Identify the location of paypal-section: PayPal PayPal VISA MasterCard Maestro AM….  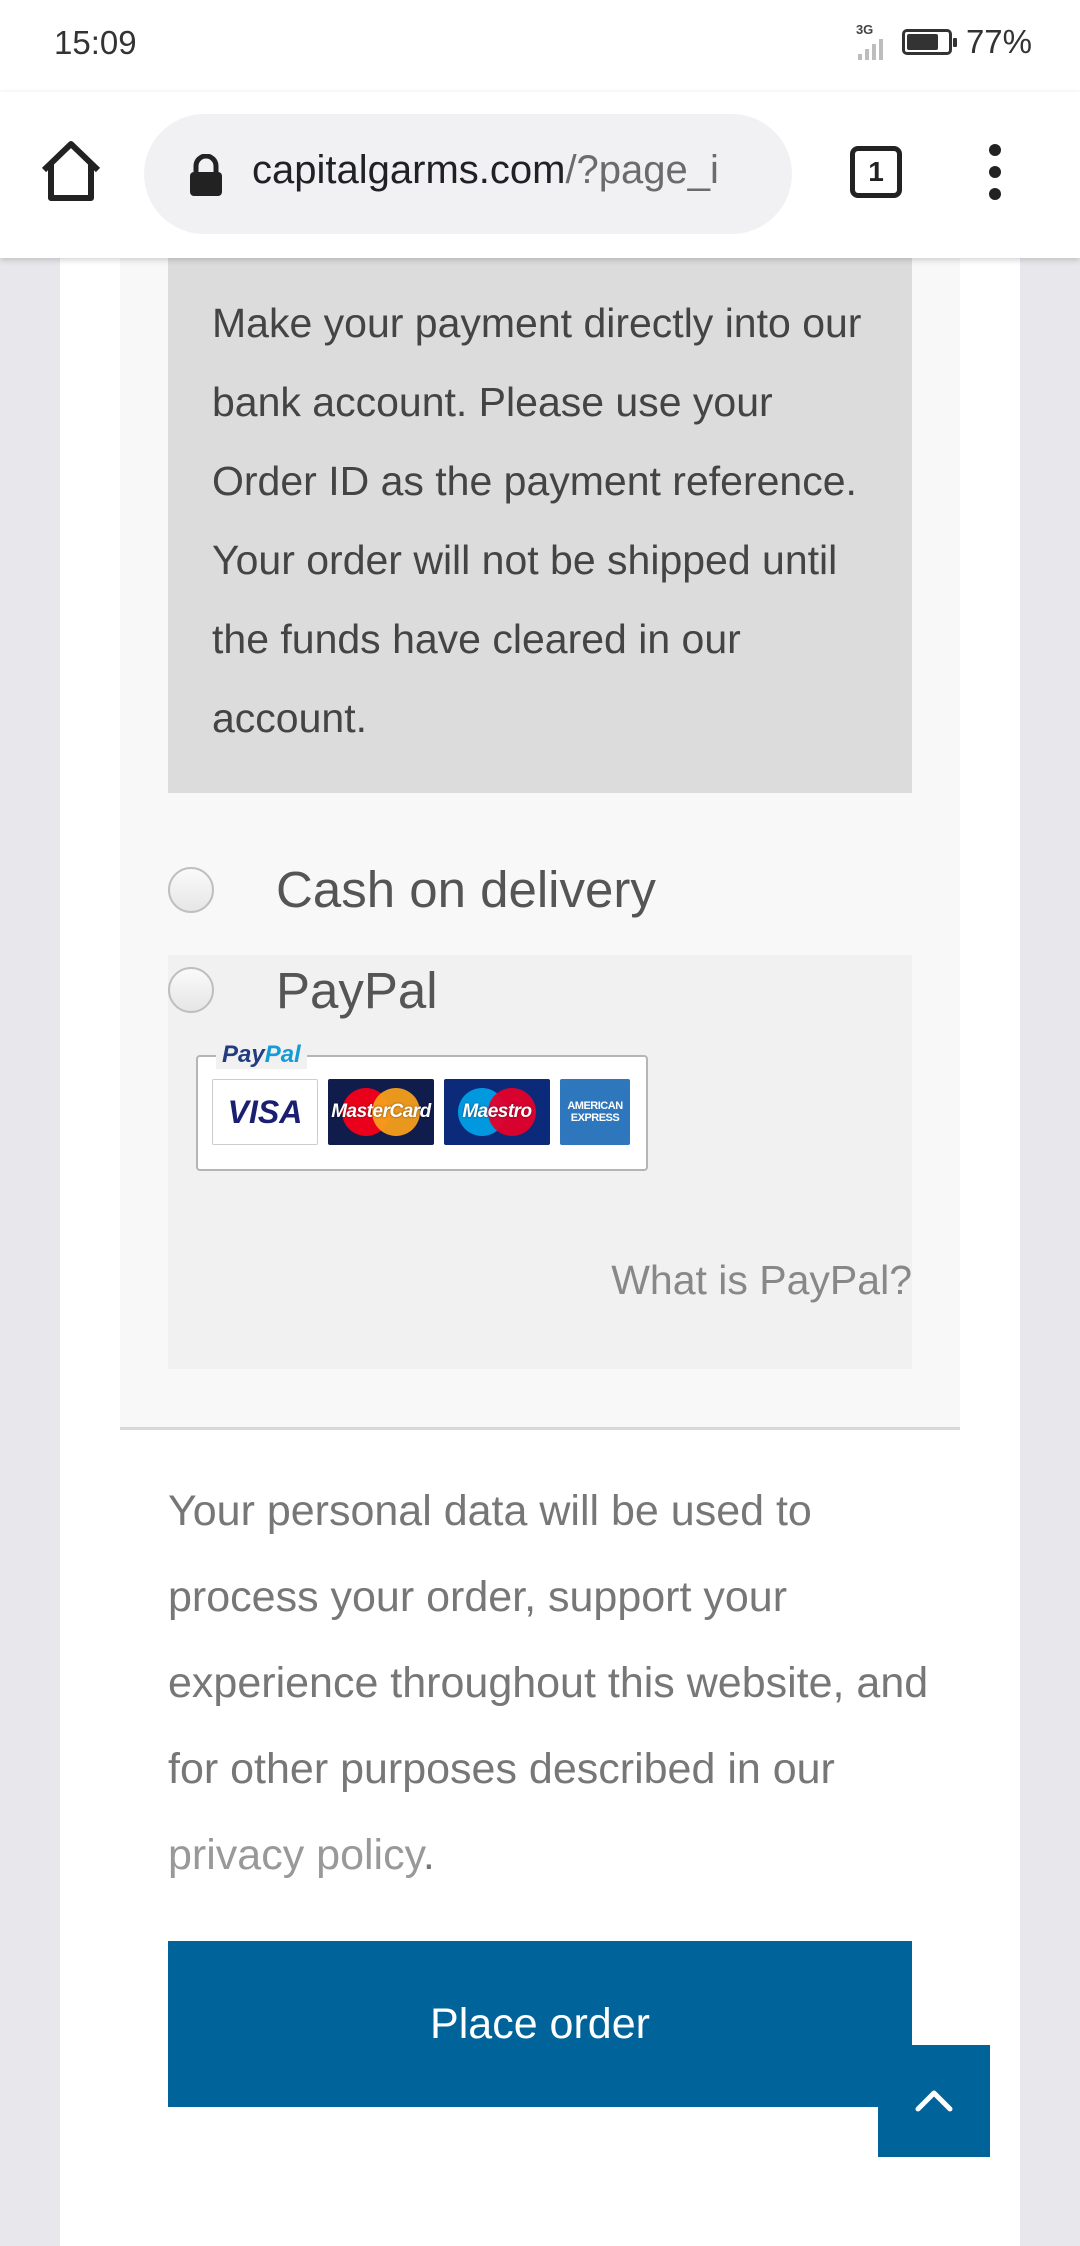
(540, 1162).